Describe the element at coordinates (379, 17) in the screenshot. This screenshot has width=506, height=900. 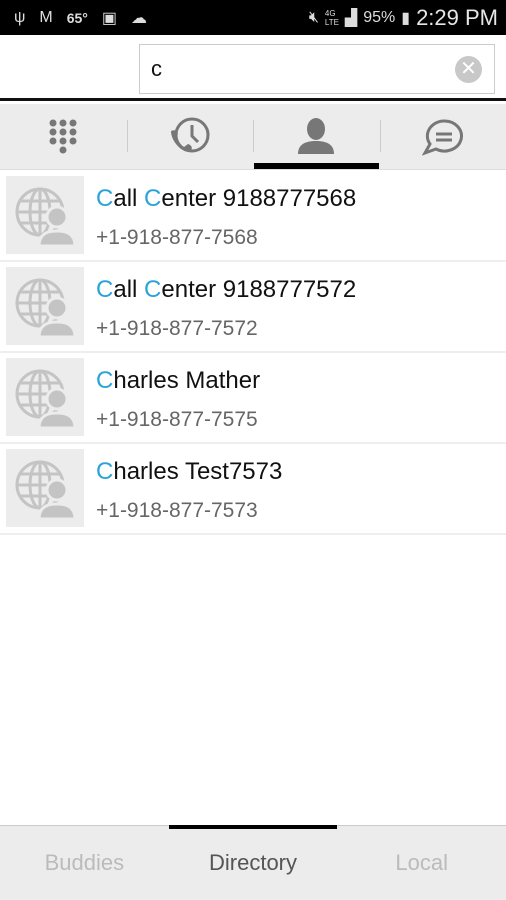
I see `battery-level: 95%` at that location.